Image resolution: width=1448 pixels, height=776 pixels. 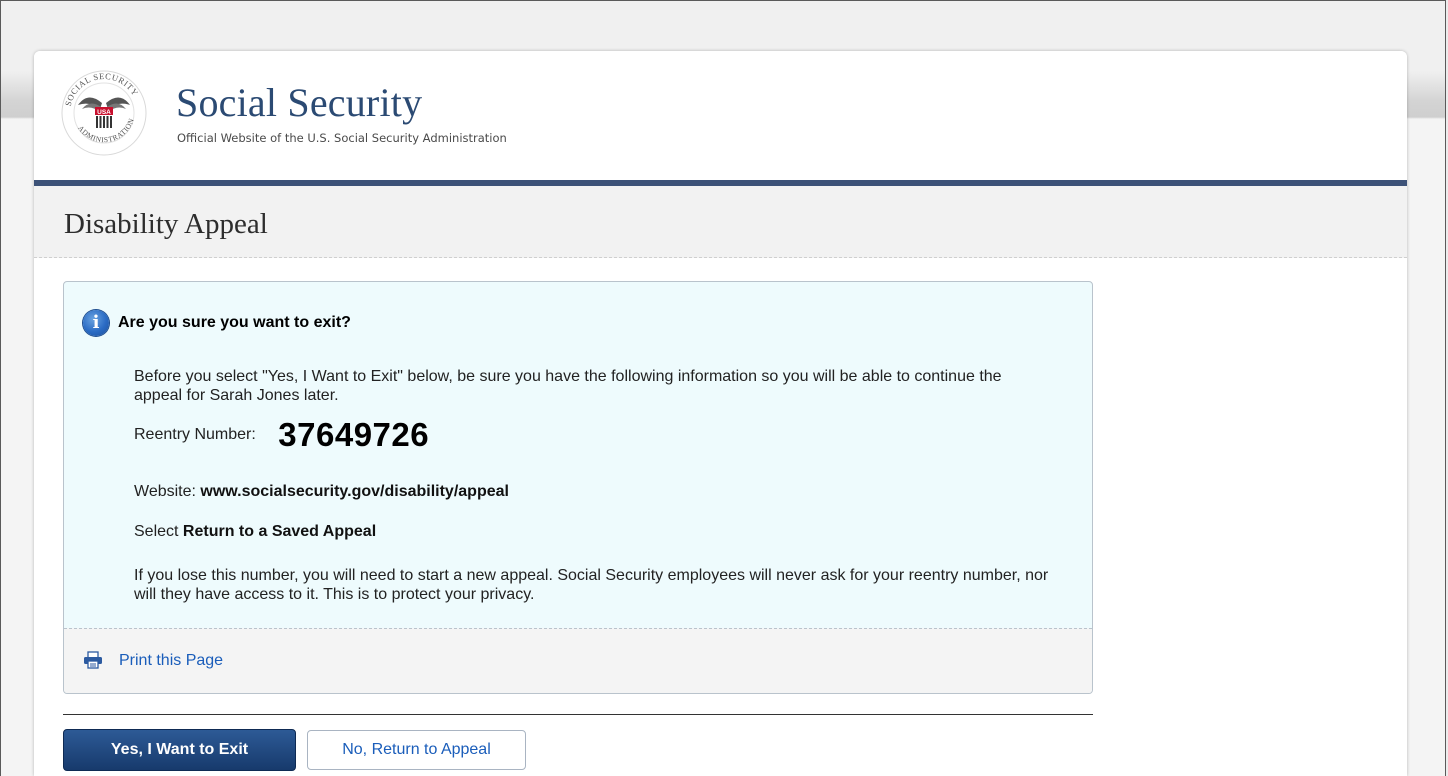 What do you see at coordinates (578, 714) in the screenshot?
I see `actions-divider` at bounding box center [578, 714].